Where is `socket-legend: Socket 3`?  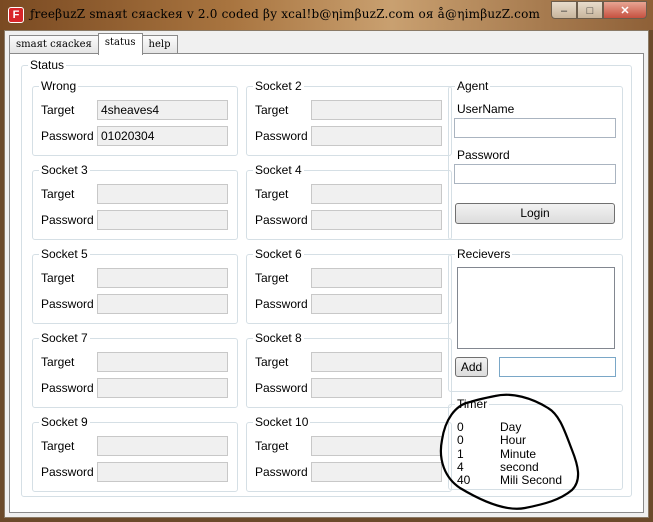 socket-legend: Socket 3 is located at coordinates (64, 170).